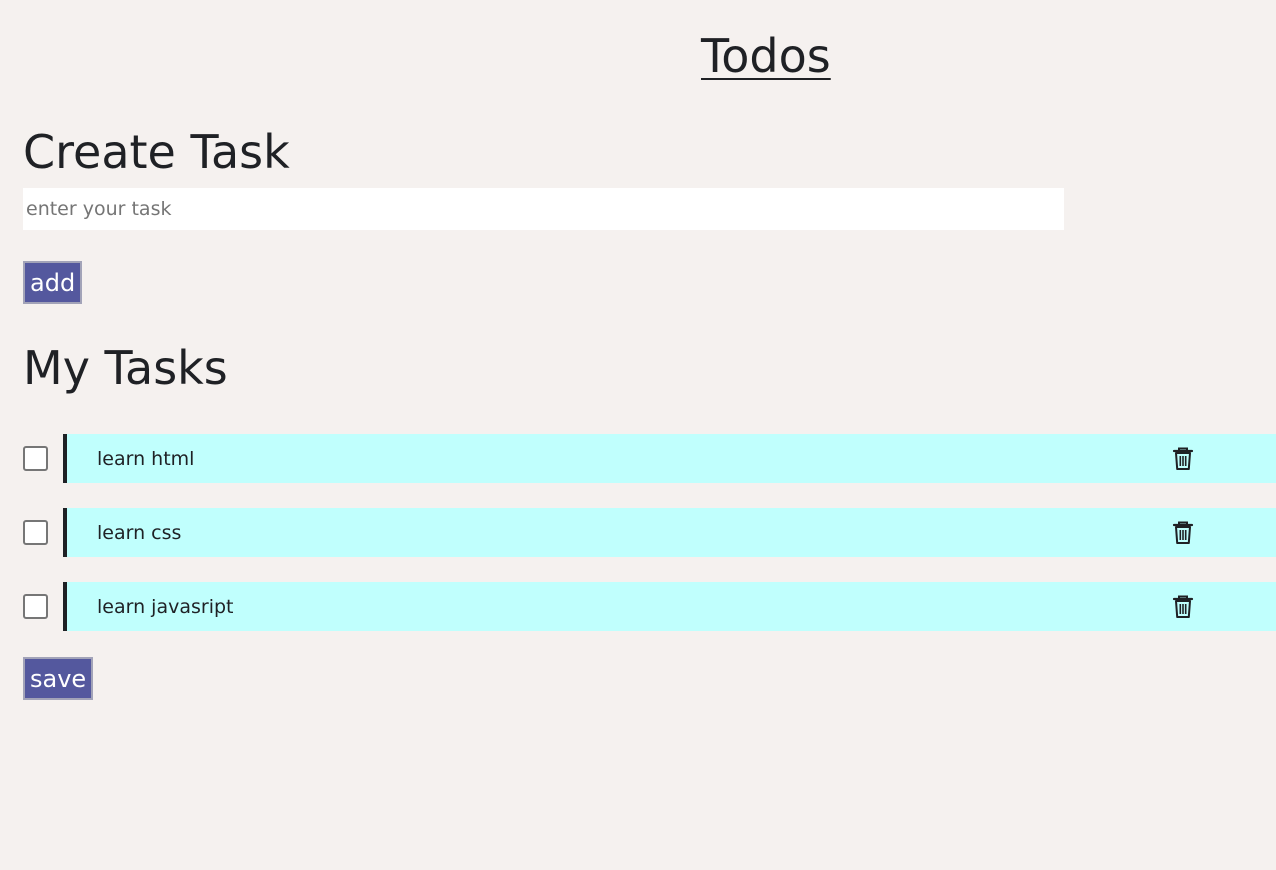 The height and width of the screenshot is (870, 1276). Describe the element at coordinates (156, 152) in the screenshot. I see `create-task-heading: Create Task` at that location.